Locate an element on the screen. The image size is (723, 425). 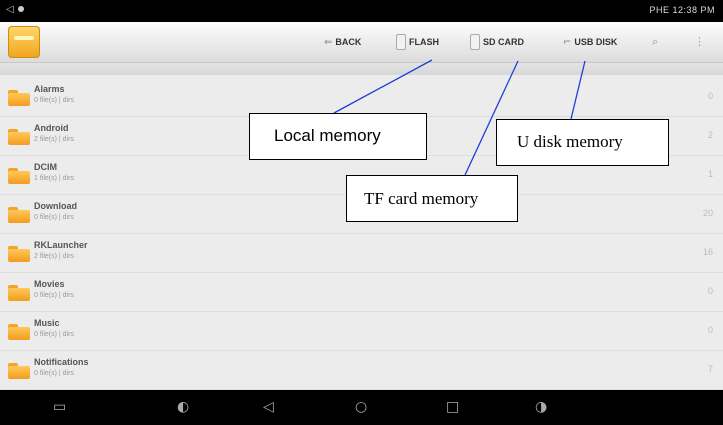
list-item-name: RKLauncher is located at coordinates (61, 245).